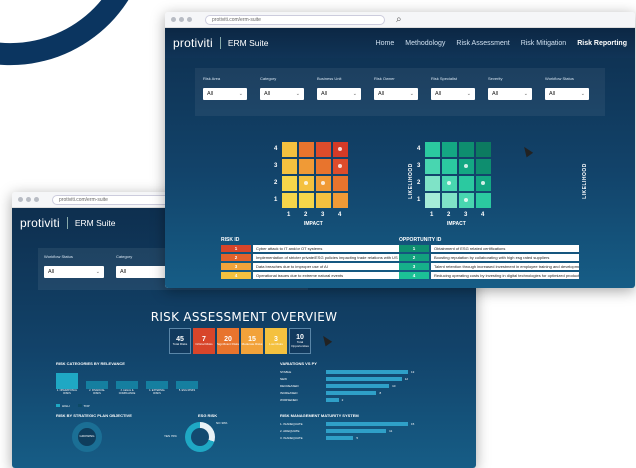 The width and height of the screenshot is (636, 468). I want to click on category-legend: HIGH TOP, so click(73, 406).